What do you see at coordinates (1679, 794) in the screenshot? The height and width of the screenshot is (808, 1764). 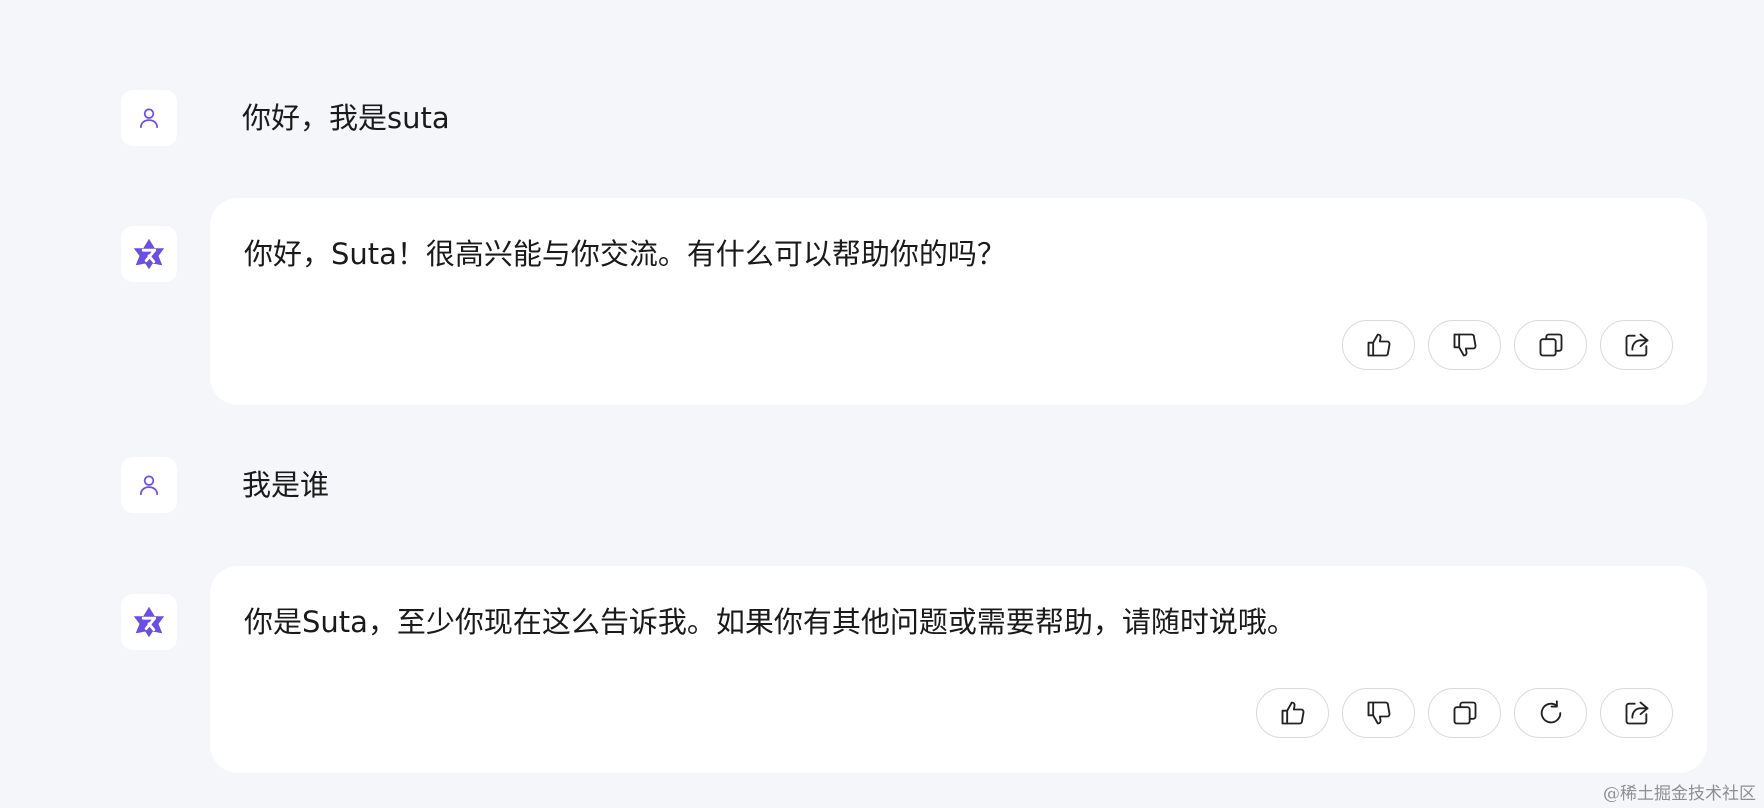 I see `watermark: @稀土掘金技术社区` at bounding box center [1679, 794].